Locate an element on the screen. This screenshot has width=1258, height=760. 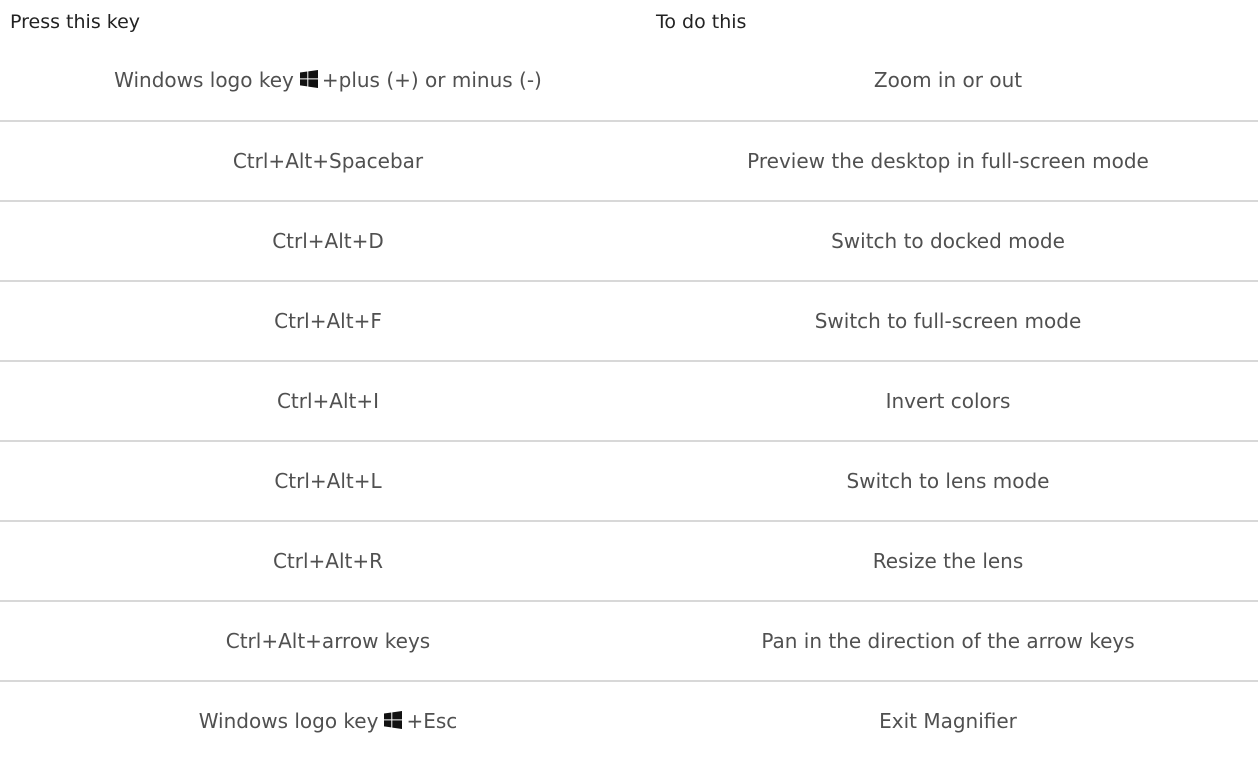
key-cell: Ctrl+Alt+Spacebar is located at coordinates (328, 161).